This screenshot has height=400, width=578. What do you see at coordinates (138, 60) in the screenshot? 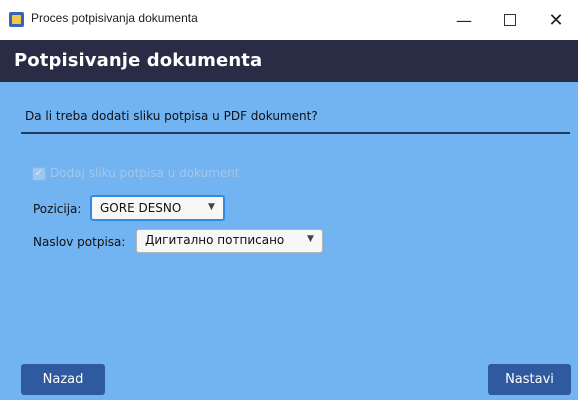
I see `page-title: Potpisivanje dokumenta` at bounding box center [138, 60].